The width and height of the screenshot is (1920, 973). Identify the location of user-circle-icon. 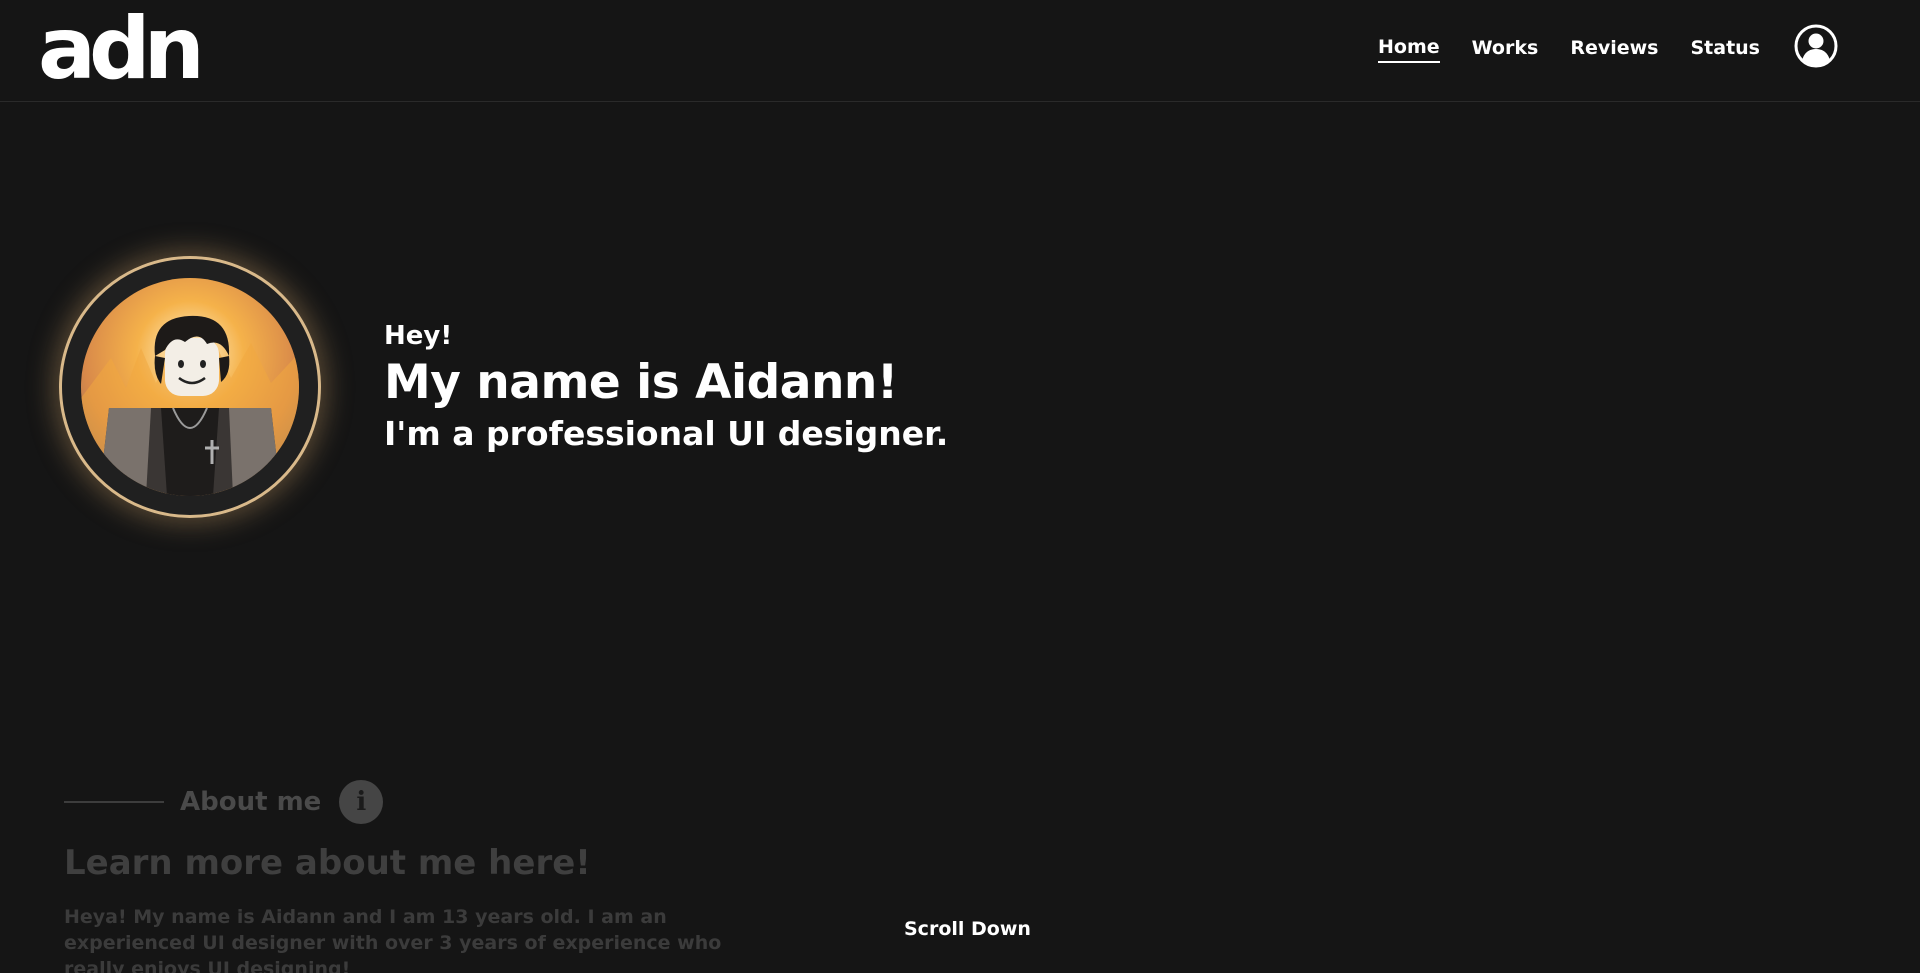
(1816, 46).